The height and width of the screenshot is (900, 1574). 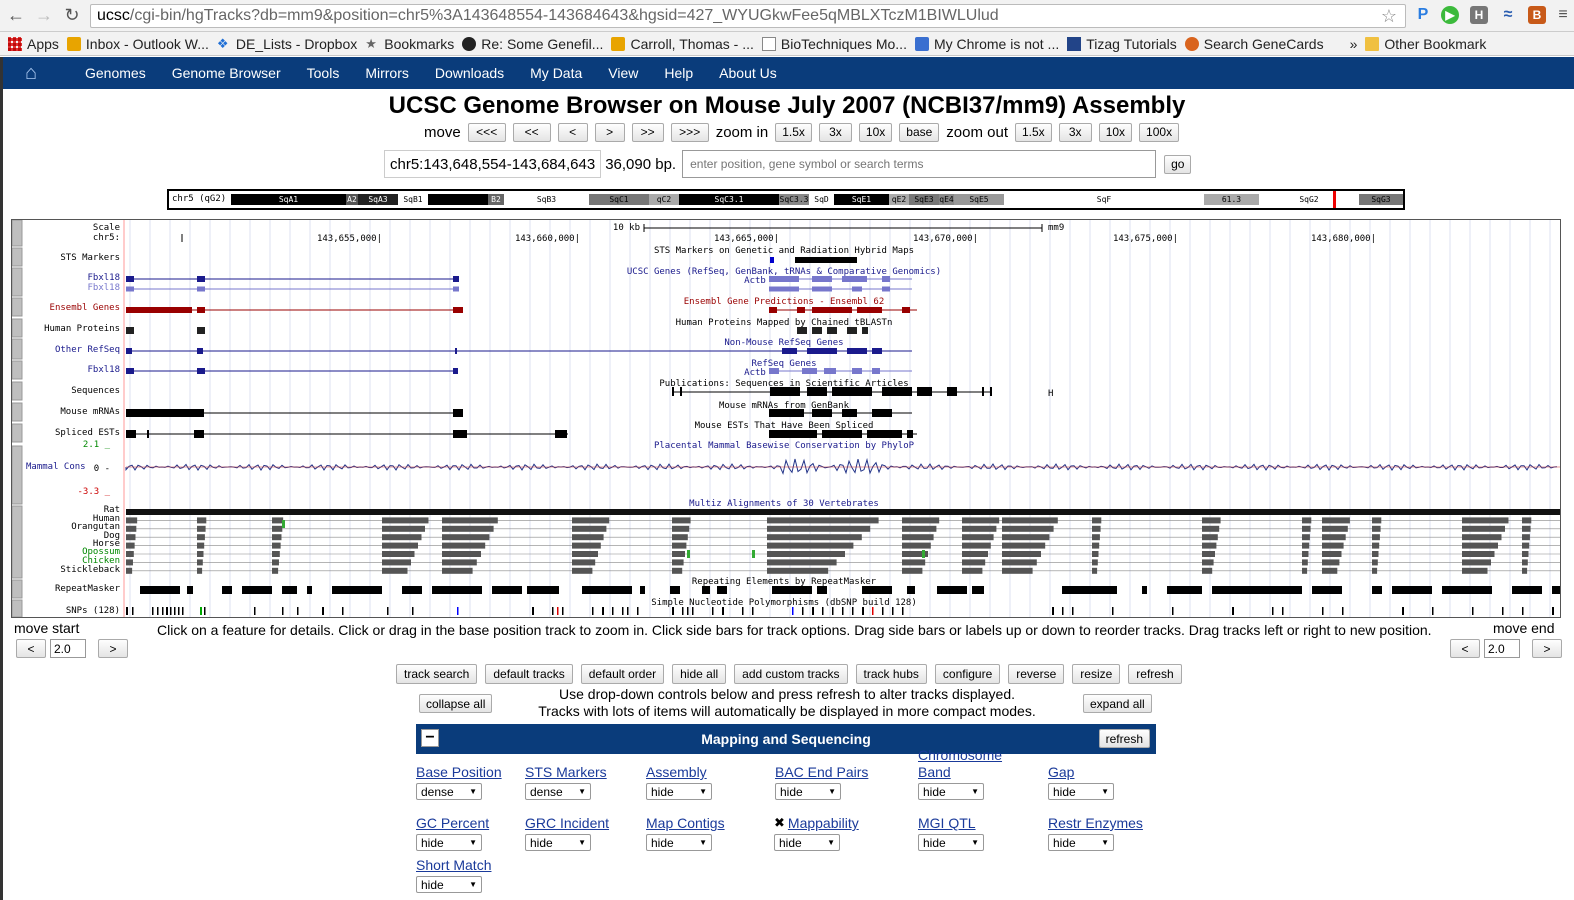 What do you see at coordinates (287, 44) in the screenshot?
I see `bookmark-dropbox: ❖ DE_Lists - Dropbox` at bounding box center [287, 44].